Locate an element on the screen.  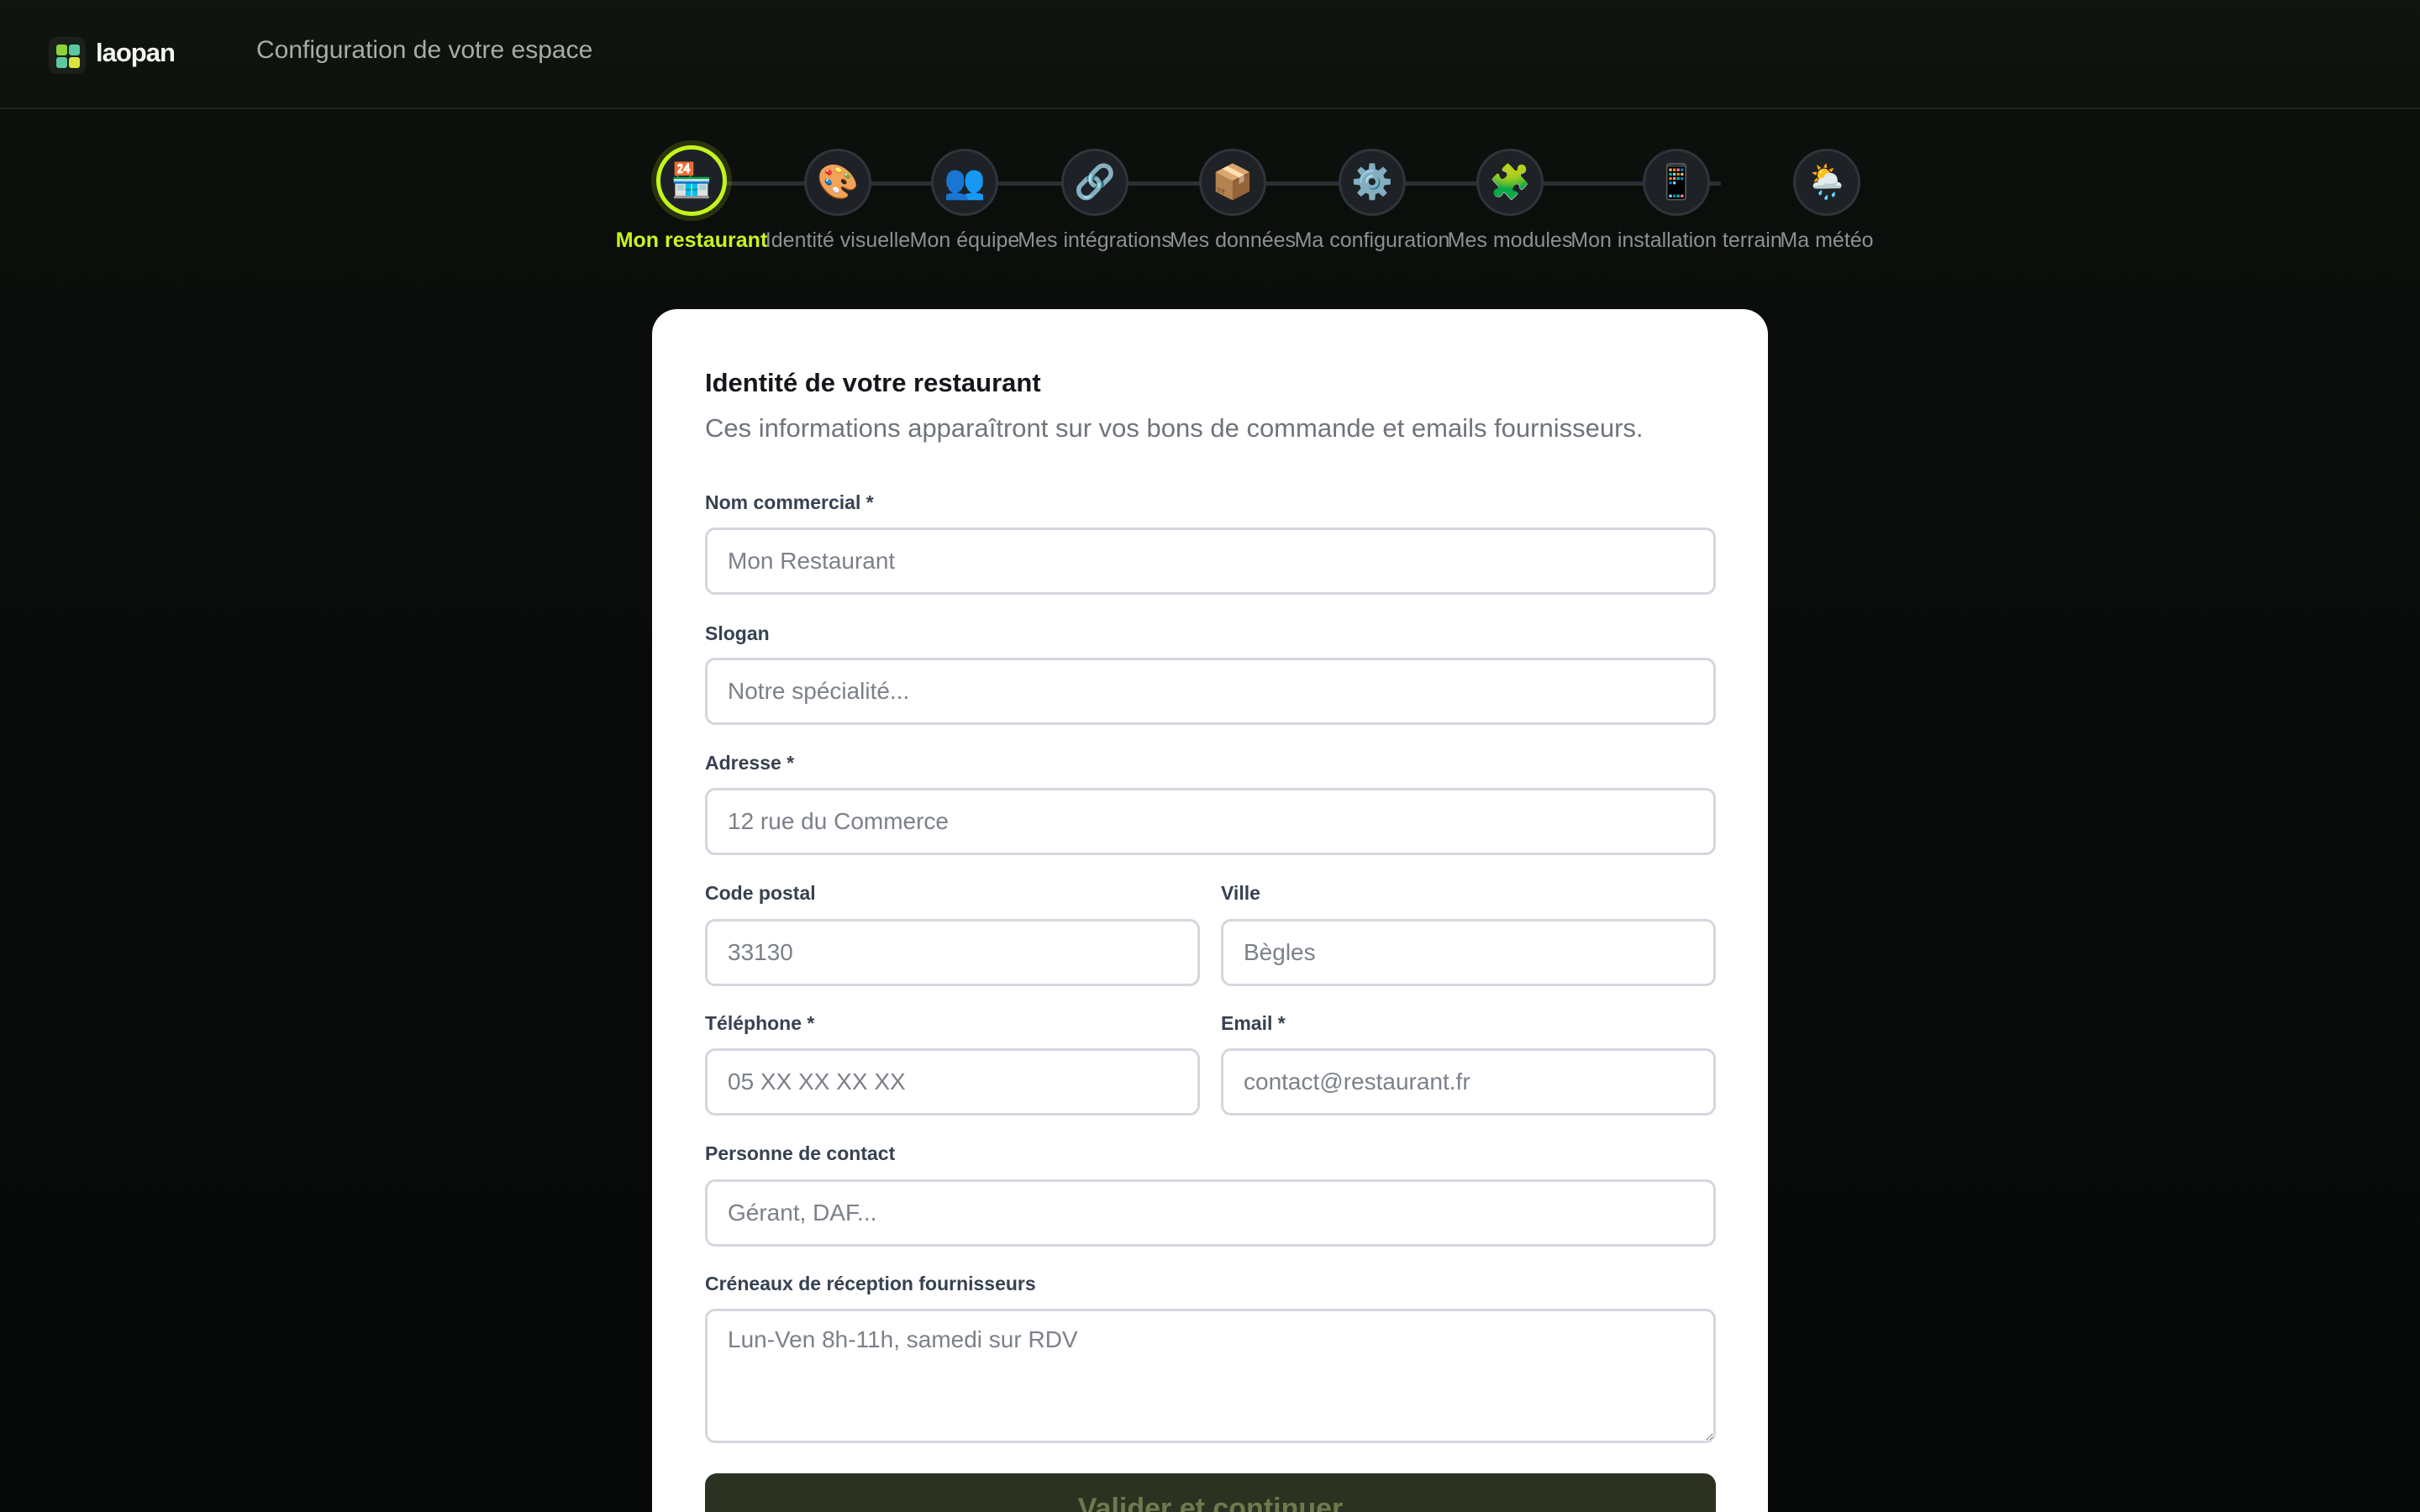
phone-icon: 📱 is located at coordinates (1676, 182).